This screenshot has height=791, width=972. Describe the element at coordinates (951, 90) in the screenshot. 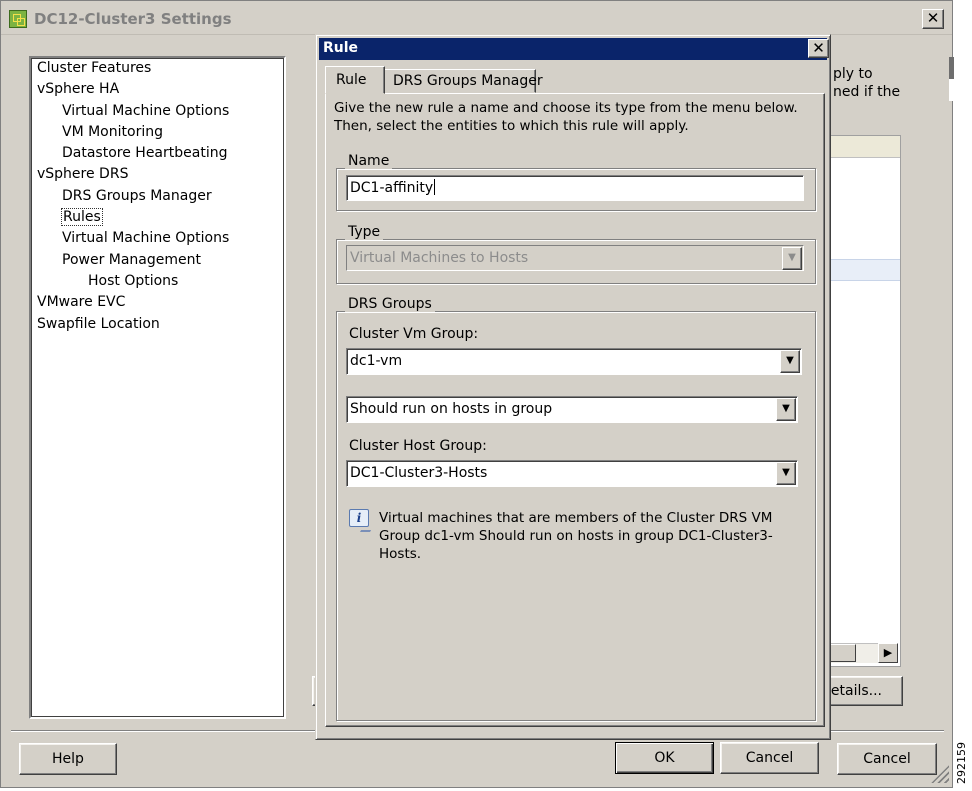

I see `background-edge-strip-light` at that location.